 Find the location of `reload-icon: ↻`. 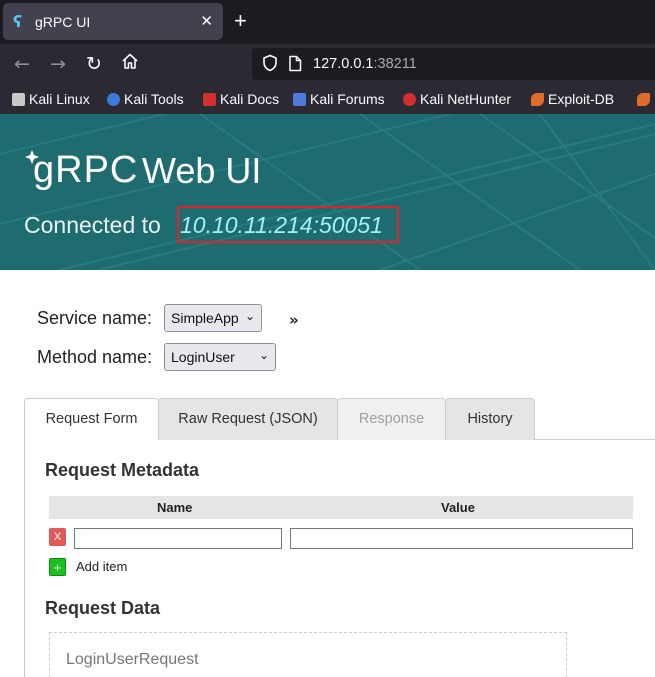

reload-icon: ↻ is located at coordinates (94, 64).